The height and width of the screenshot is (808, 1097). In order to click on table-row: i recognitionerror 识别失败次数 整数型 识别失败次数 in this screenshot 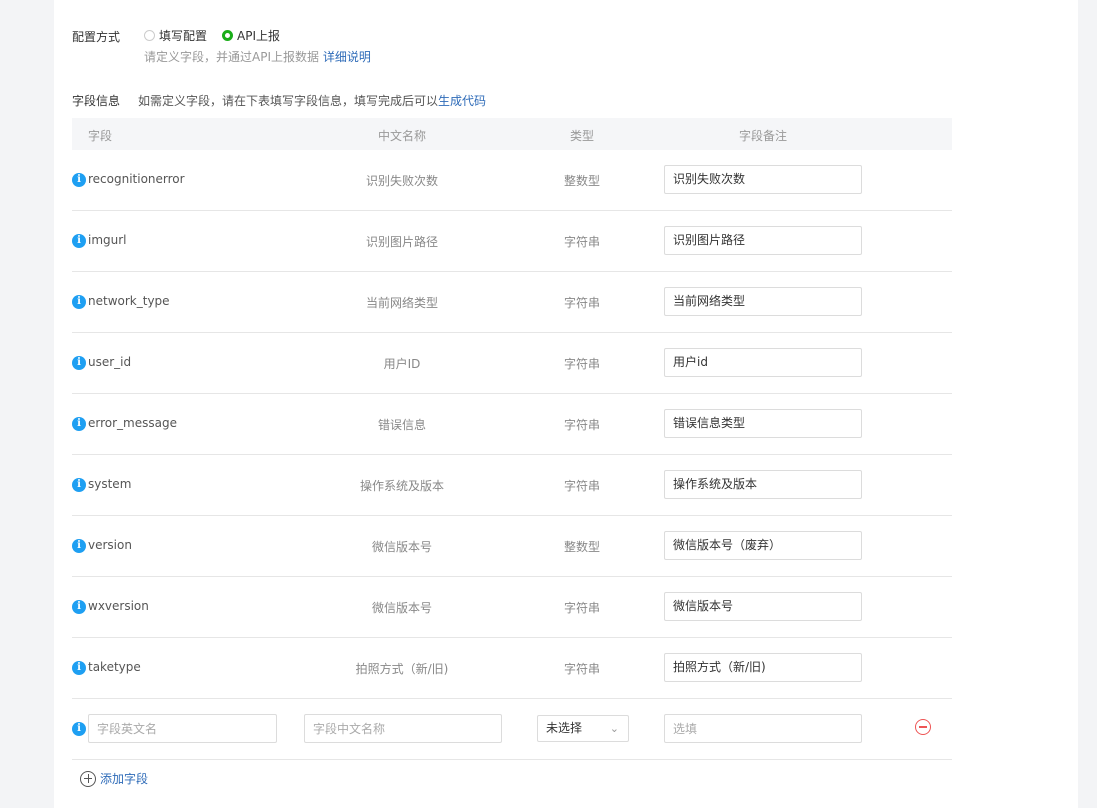, I will do `click(512, 180)`.